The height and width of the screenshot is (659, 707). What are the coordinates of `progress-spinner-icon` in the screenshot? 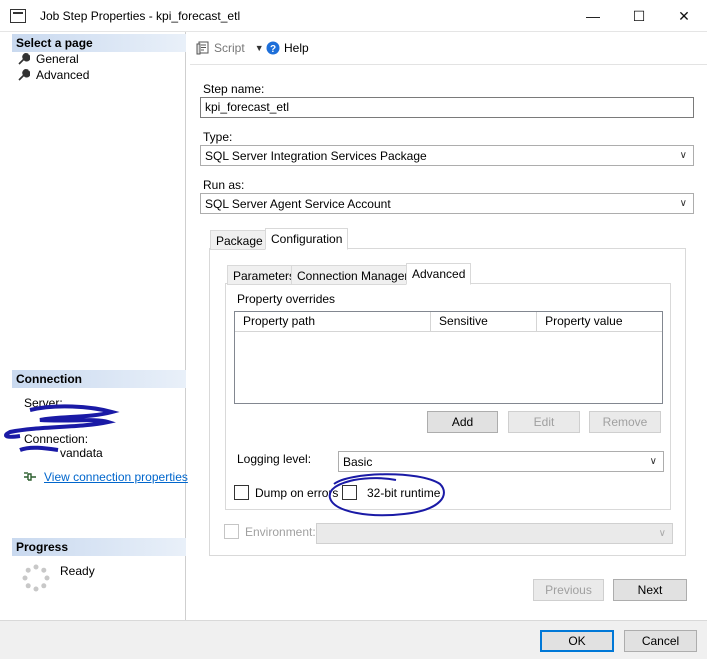 It's located at (36, 578).